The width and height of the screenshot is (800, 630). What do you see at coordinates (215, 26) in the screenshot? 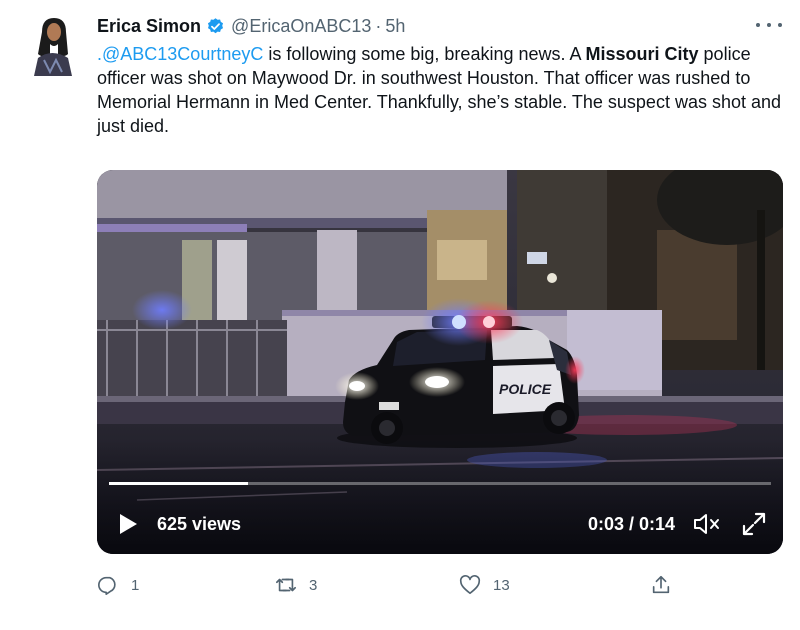
I see `verified-badge-icon` at bounding box center [215, 26].